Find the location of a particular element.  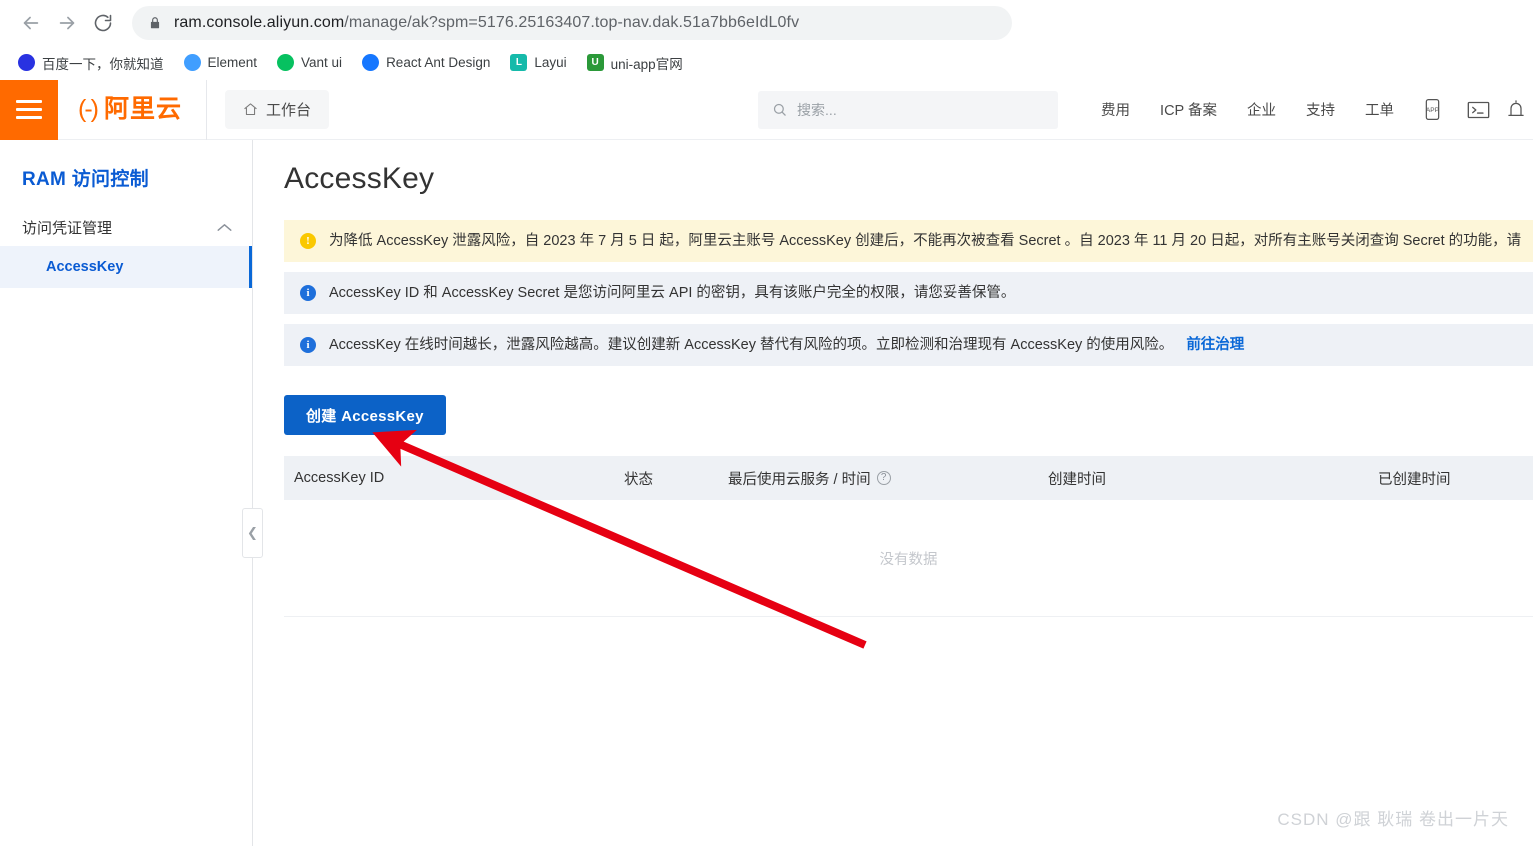

aliyun-header: (-) 阿里云 工作台 费用 ICP 备案 企业 支持 工单 APP is located at coordinates (766, 109).